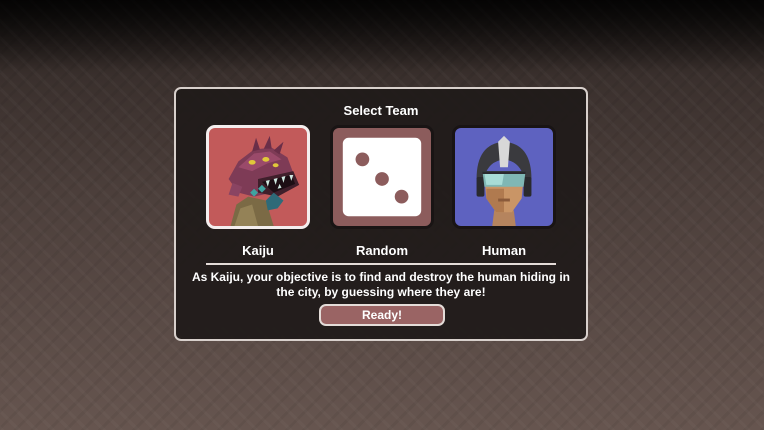 This screenshot has height=430, width=764. I want to click on team-option-random, so click(382, 177).